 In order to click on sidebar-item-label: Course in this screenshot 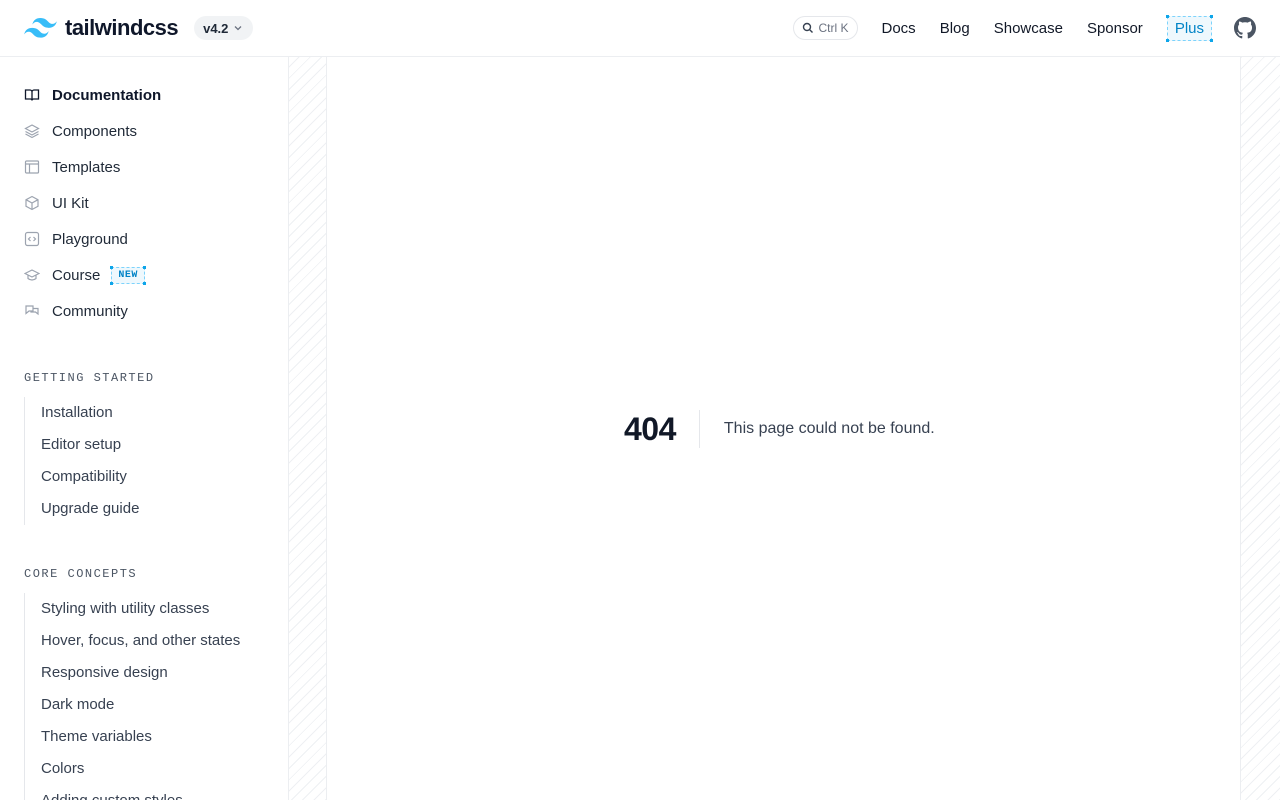, I will do `click(76, 275)`.